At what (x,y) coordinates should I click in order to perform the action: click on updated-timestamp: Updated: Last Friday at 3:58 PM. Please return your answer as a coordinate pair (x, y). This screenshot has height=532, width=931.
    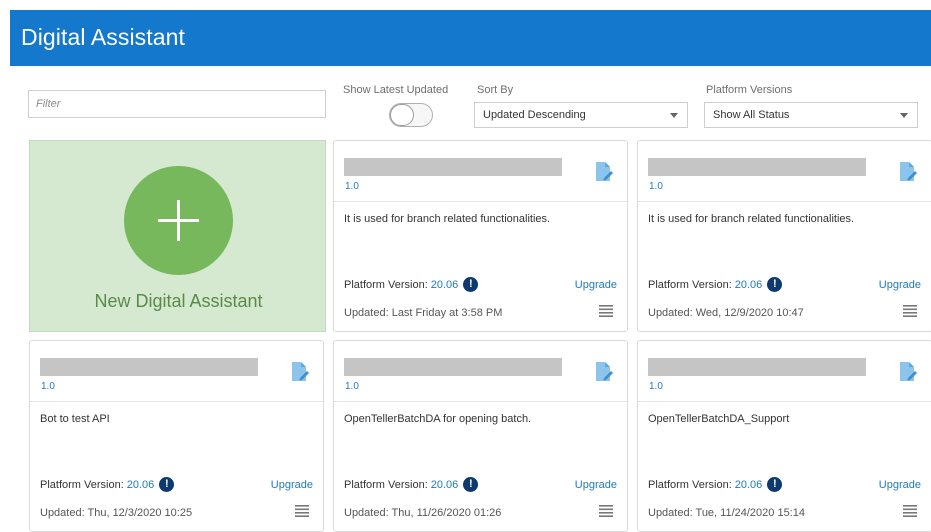
    Looking at the image, I should click on (423, 313).